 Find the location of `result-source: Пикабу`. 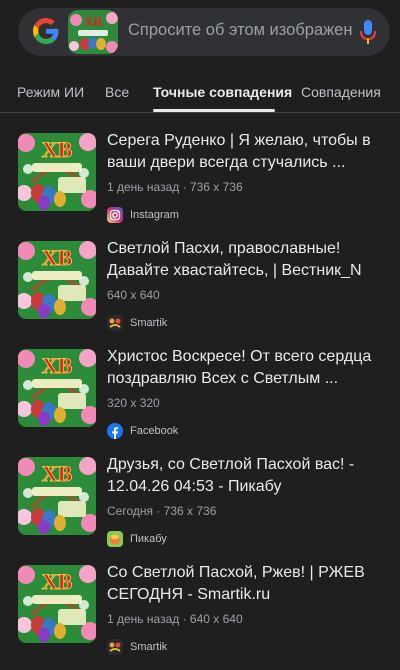

result-source: Пикабу is located at coordinates (137, 539).